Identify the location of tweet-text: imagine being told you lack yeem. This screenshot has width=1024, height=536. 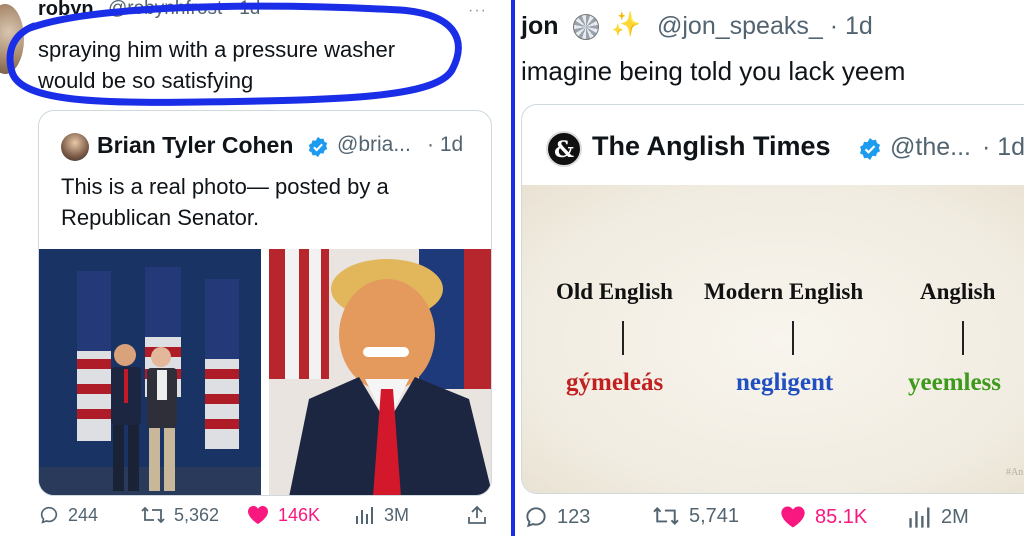
(713, 71).